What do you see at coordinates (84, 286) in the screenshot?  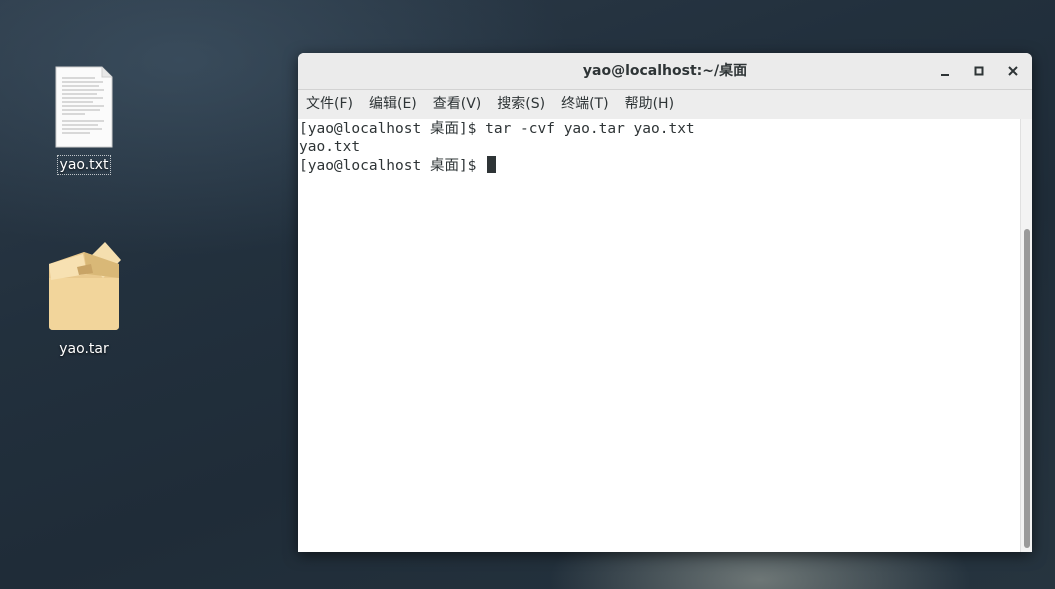 I see `archive-box-icon` at bounding box center [84, 286].